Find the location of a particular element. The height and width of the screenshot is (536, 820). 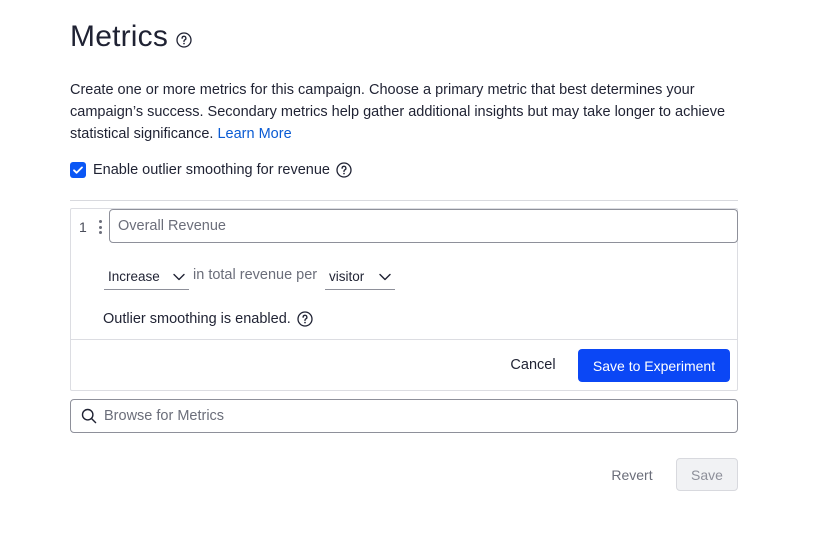

section-divider is located at coordinates (404, 200).